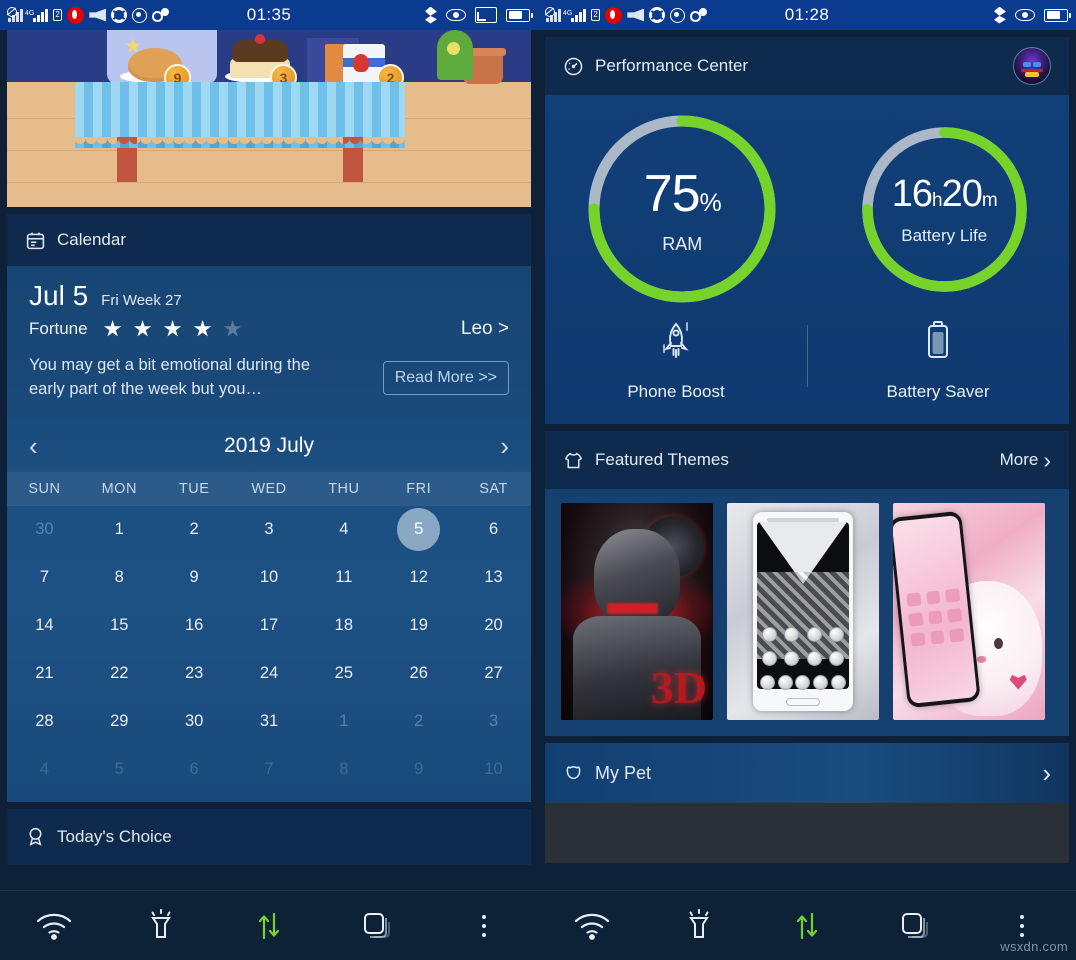 The image size is (1076, 960). I want to click on phone-boost-button: Phone Boost, so click(676, 360).